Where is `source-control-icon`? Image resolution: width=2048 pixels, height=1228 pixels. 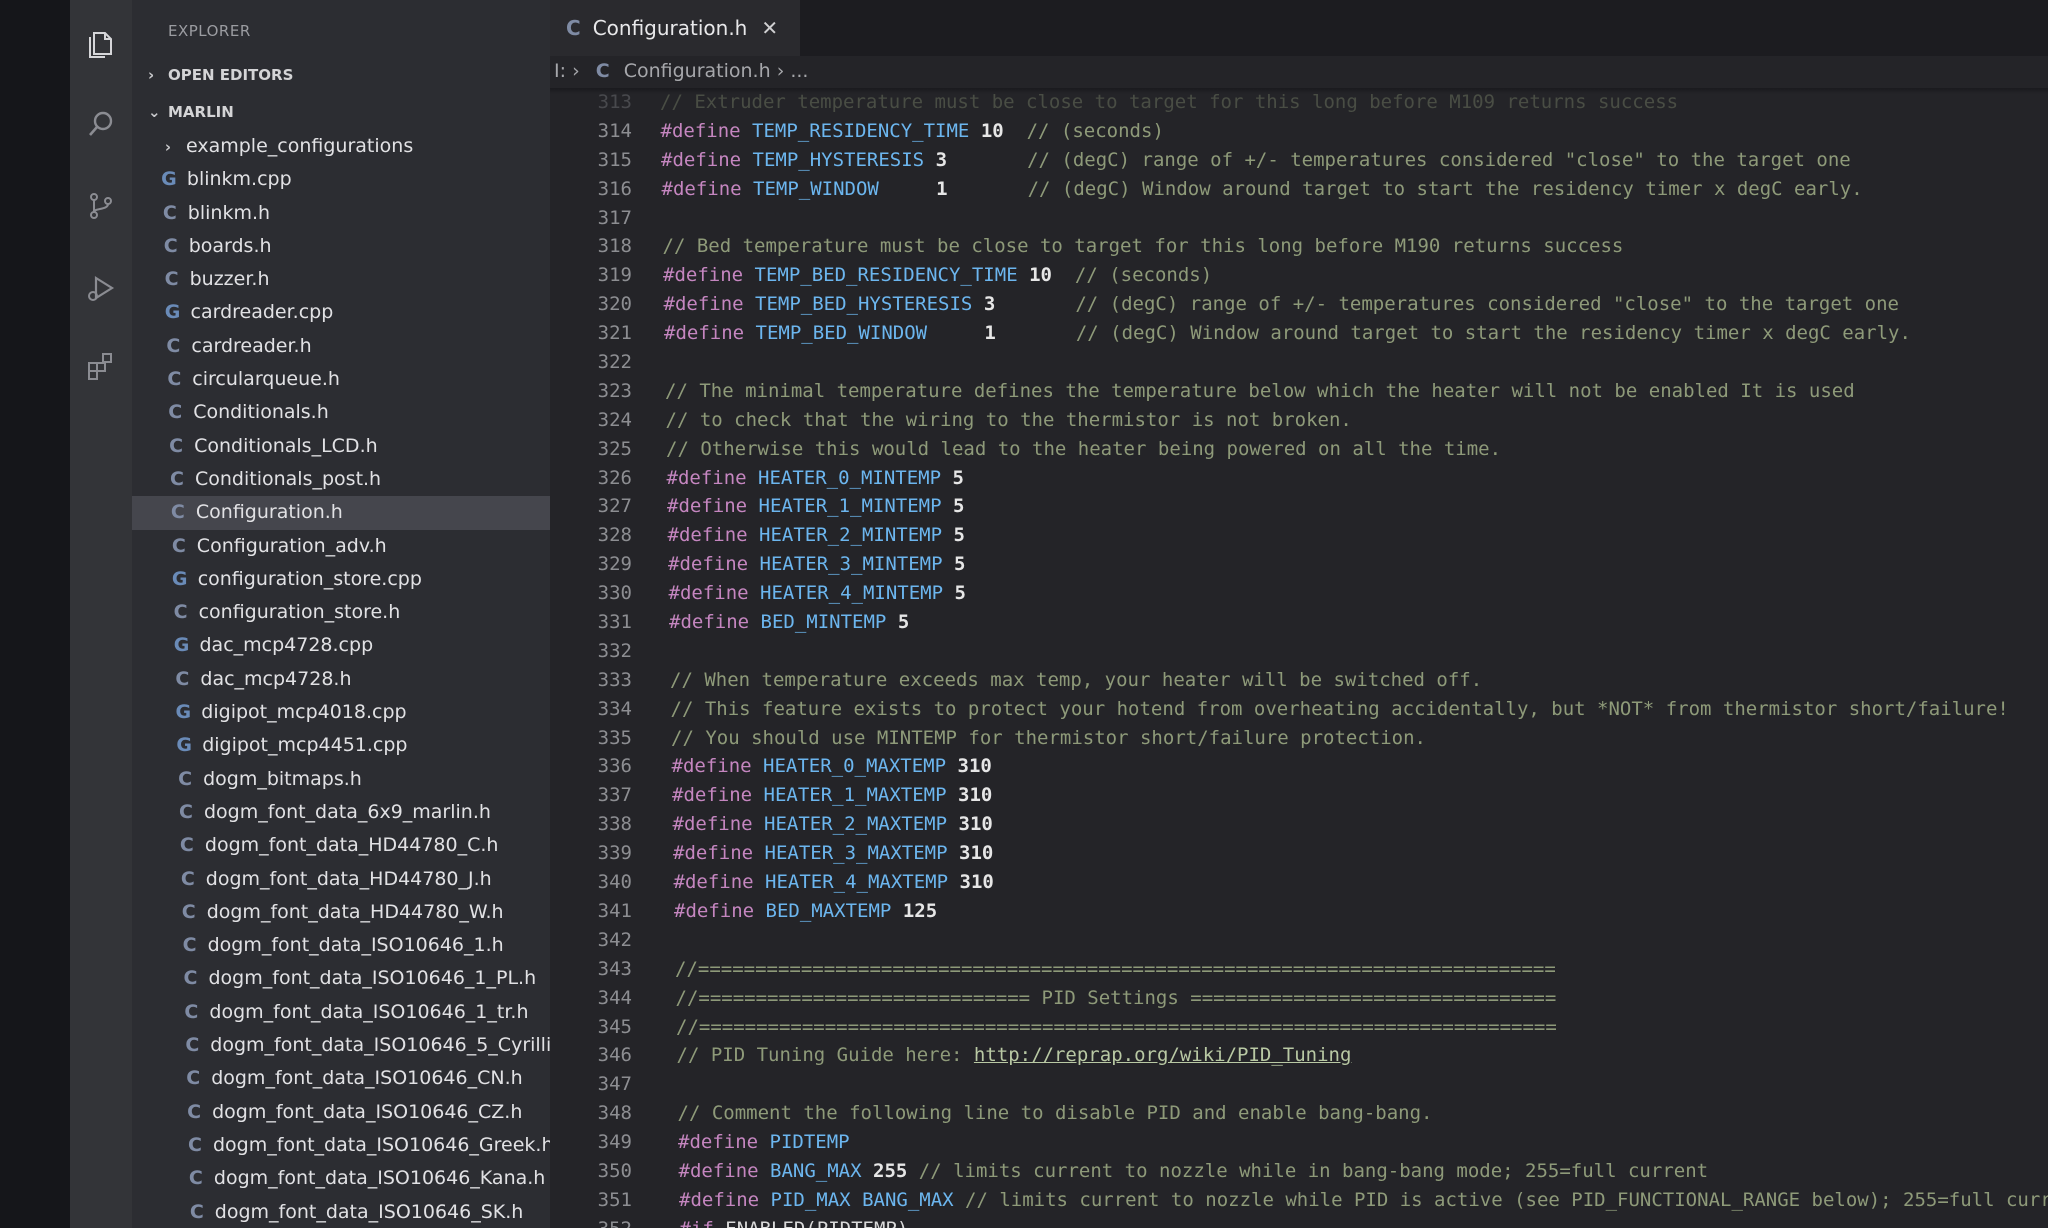
source-control-icon is located at coordinates (101, 206).